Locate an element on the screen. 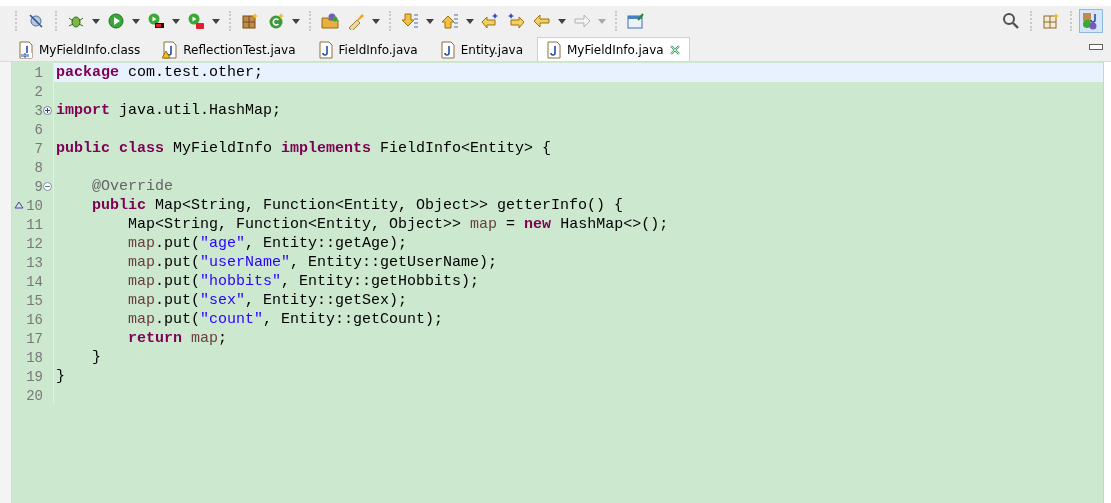  line-number: 12 is located at coordinates (34, 243).